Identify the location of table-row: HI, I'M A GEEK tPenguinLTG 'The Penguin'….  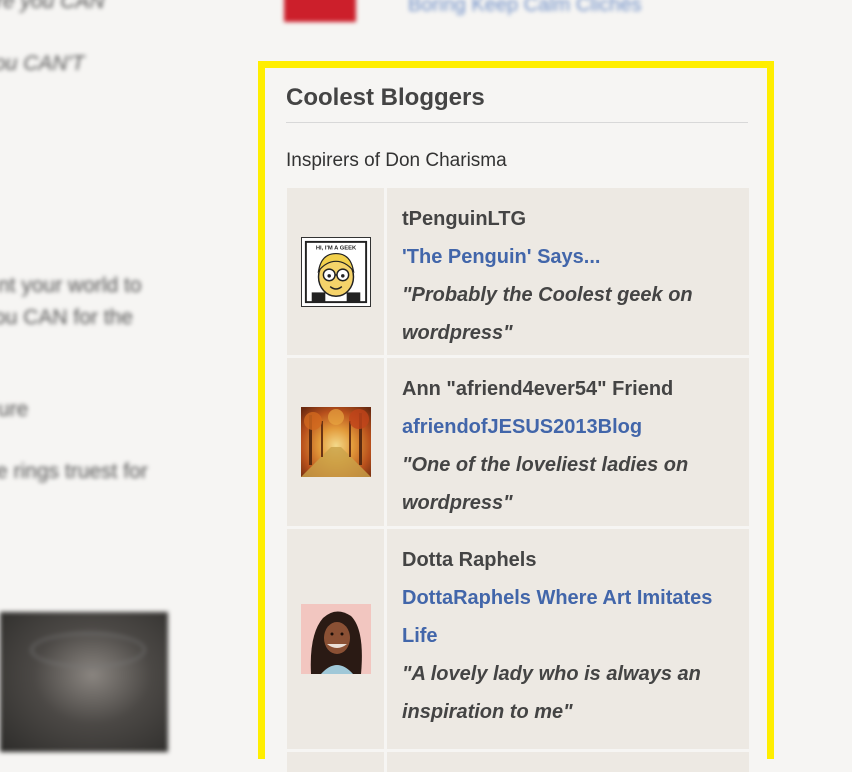
(518, 271).